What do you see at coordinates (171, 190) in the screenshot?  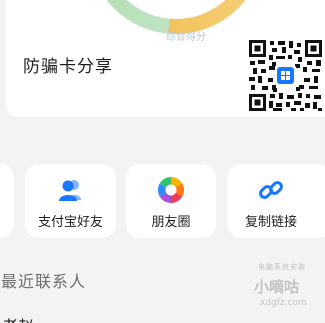 I see `moments-shutter-icon` at bounding box center [171, 190].